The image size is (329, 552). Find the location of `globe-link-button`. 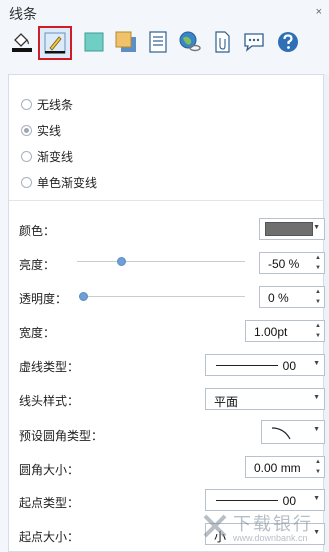

globe-link-button is located at coordinates (190, 42).